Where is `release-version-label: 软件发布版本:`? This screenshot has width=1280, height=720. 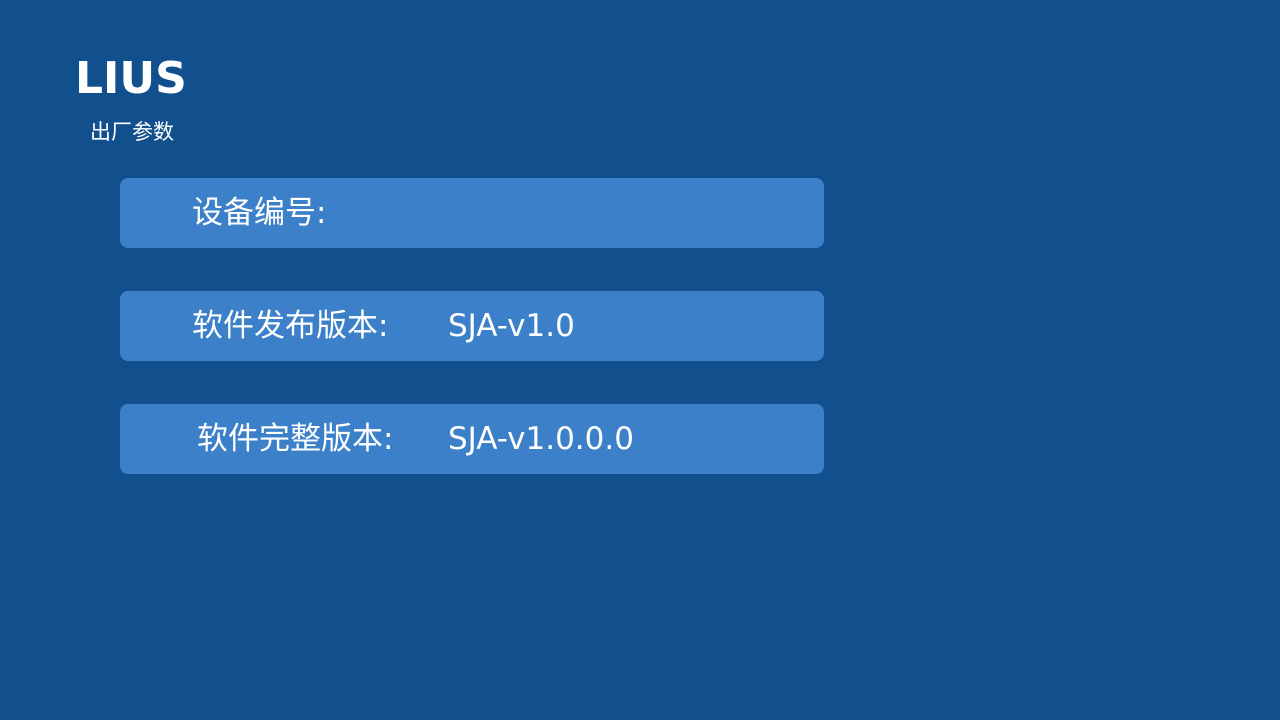 release-version-label: 软件发布版本: is located at coordinates (290, 326).